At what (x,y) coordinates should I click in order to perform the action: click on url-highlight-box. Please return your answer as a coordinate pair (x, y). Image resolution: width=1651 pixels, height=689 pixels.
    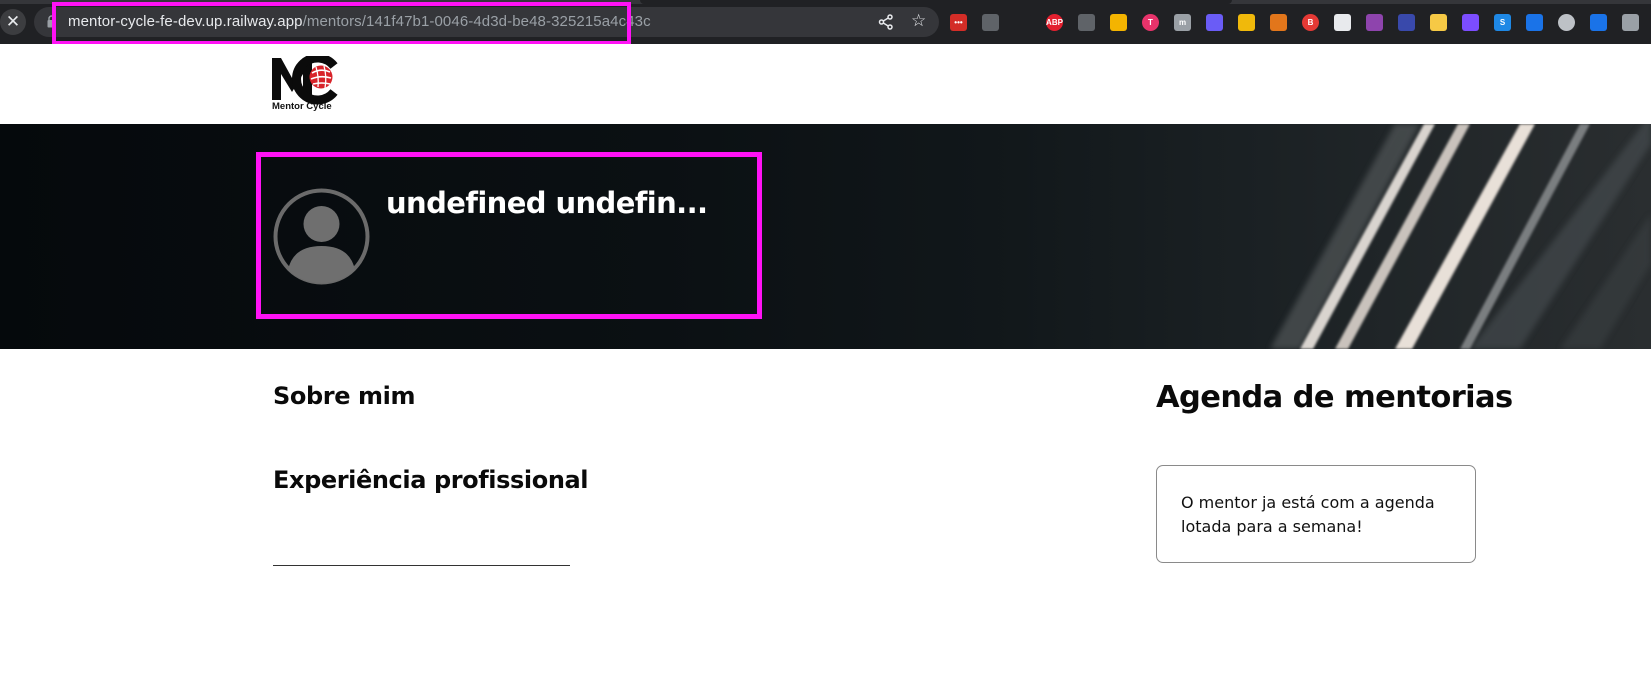
    Looking at the image, I should click on (341, 23).